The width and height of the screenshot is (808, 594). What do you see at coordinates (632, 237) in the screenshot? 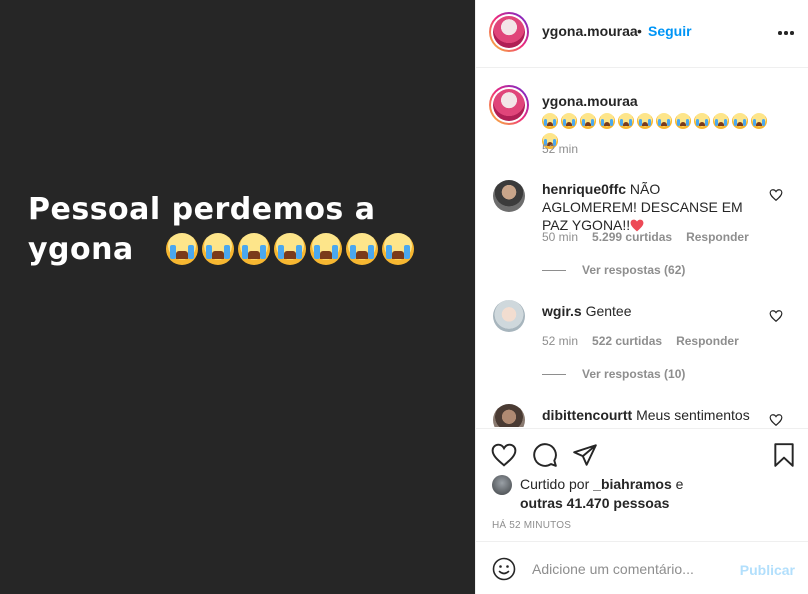
I see `comment-likes: 5.299 curtidas` at bounding box center [632, 237].